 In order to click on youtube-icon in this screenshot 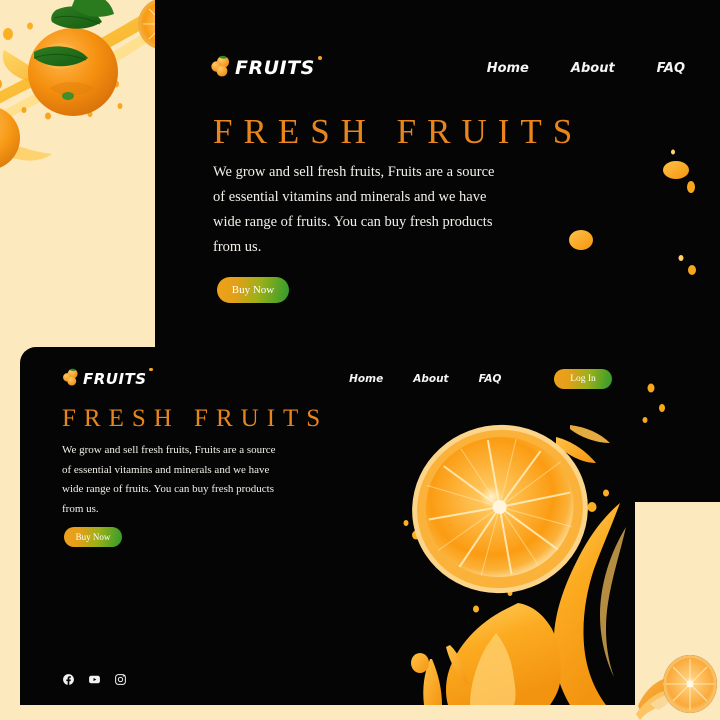, I will do `click(94, 679)`.